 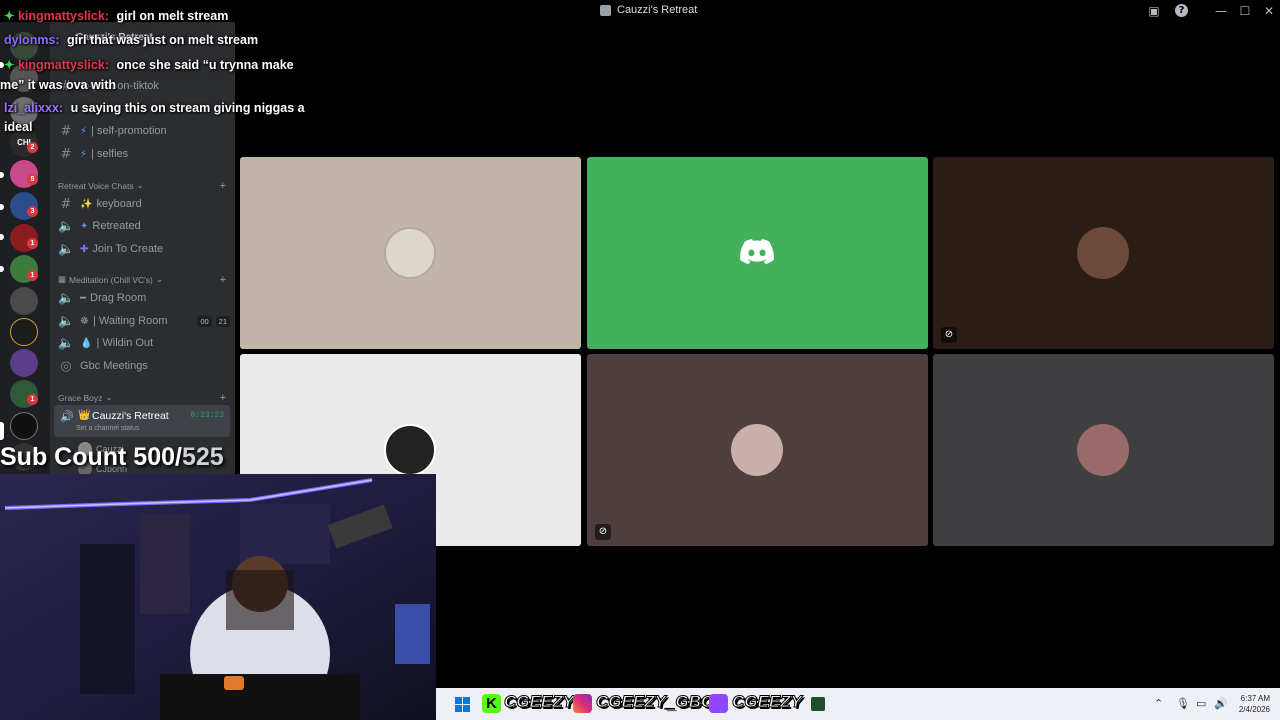 I want to click on volume-icon: 🔊, so click(x=1221, y=703).